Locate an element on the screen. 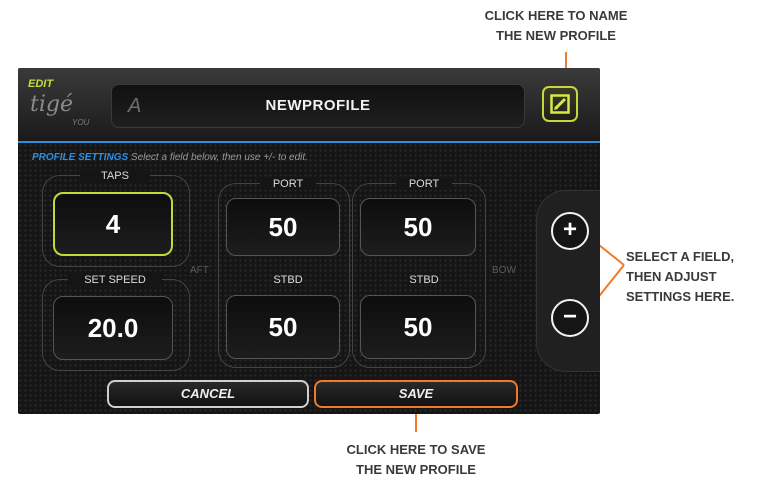 This screenshot has width=776, height=483. aft-label: AFT is located at coordinates (199, 270).